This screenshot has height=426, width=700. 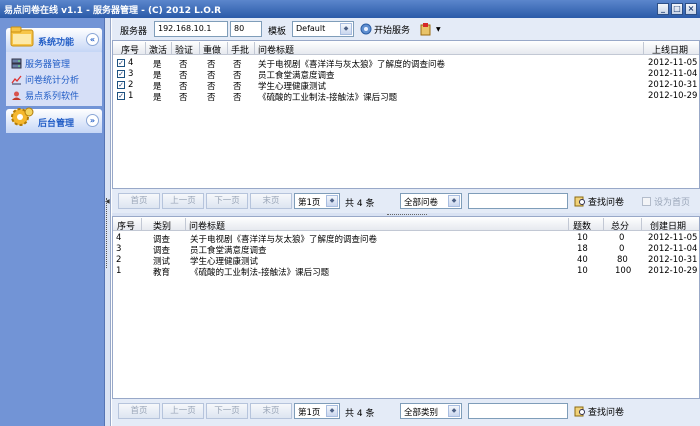 What do you see at coordinates (622, 260) in the screenshot?
I see `cell-total-score: 80` at bounding box center [622, 260].